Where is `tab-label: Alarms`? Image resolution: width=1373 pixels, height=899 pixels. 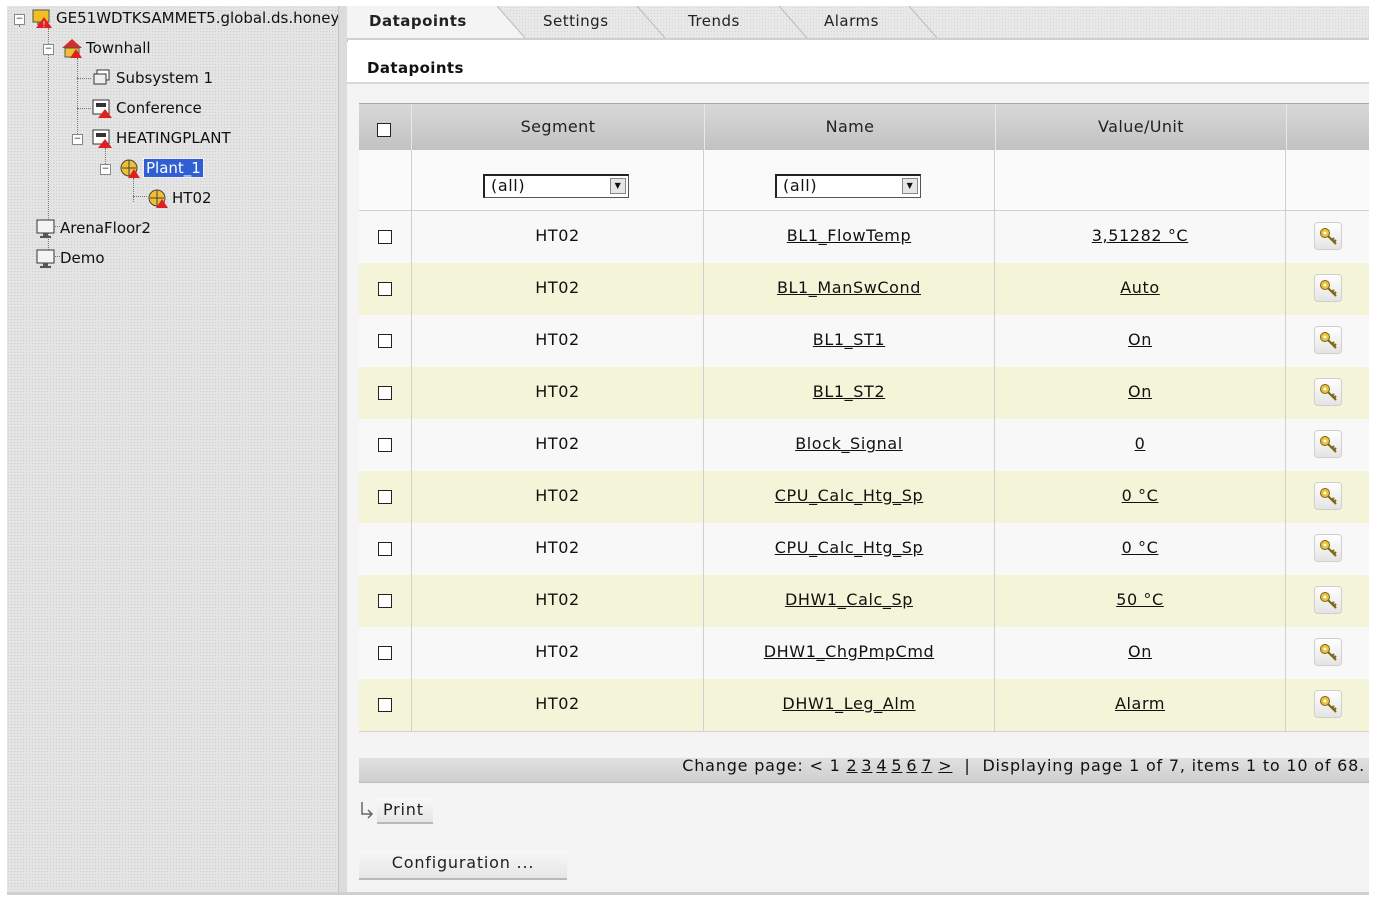
tab-label: Alarms is located at coordinates (851, 21).